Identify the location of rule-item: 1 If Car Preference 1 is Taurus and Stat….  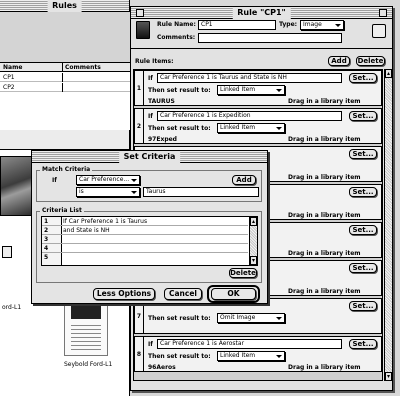
(258, 88).